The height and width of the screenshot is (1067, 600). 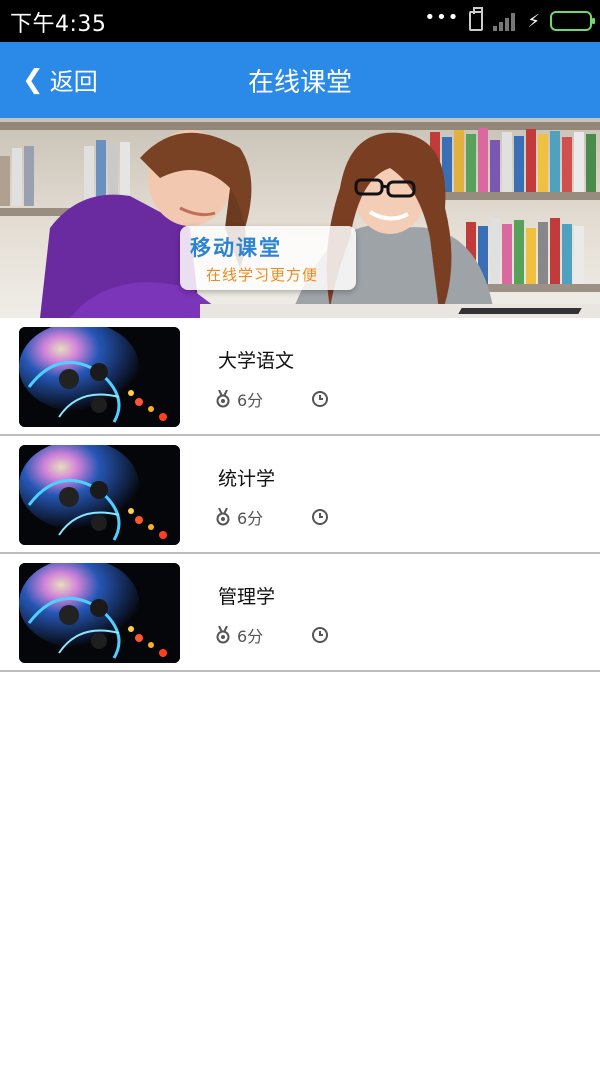 I want to click on course-title: 管理学, so click(x=247, y=597).